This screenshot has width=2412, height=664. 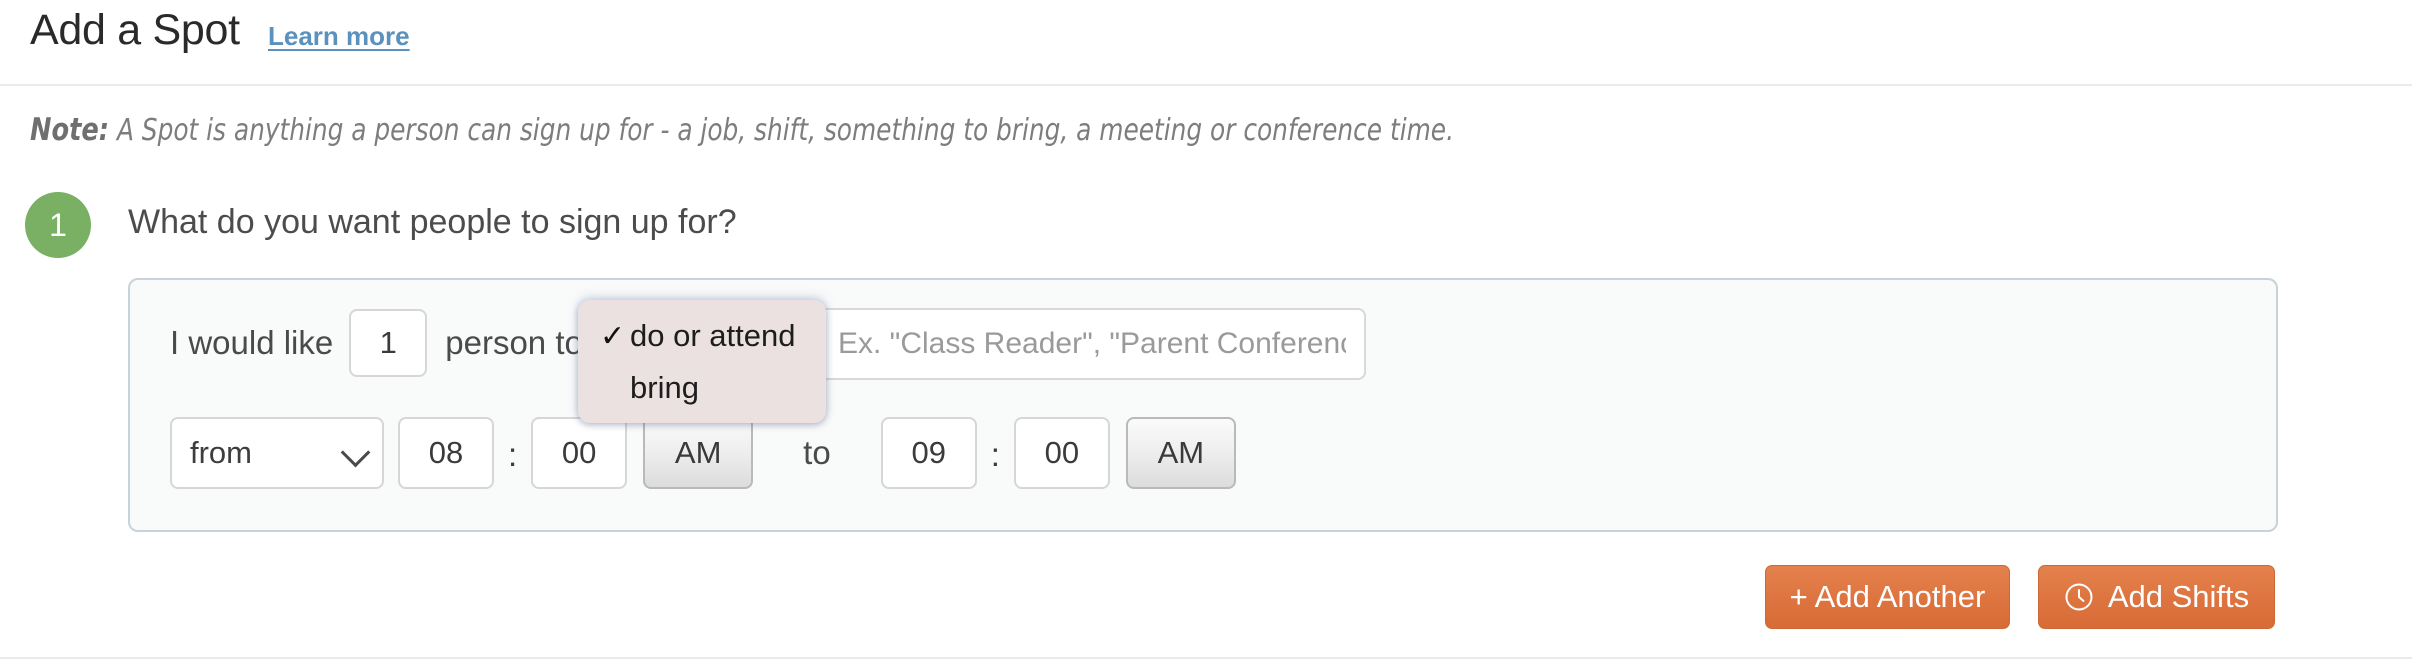 What do you see at coordinates (579, 453) in the screenshot?
I see `start-minute-input` at bounding box center [579, 453].